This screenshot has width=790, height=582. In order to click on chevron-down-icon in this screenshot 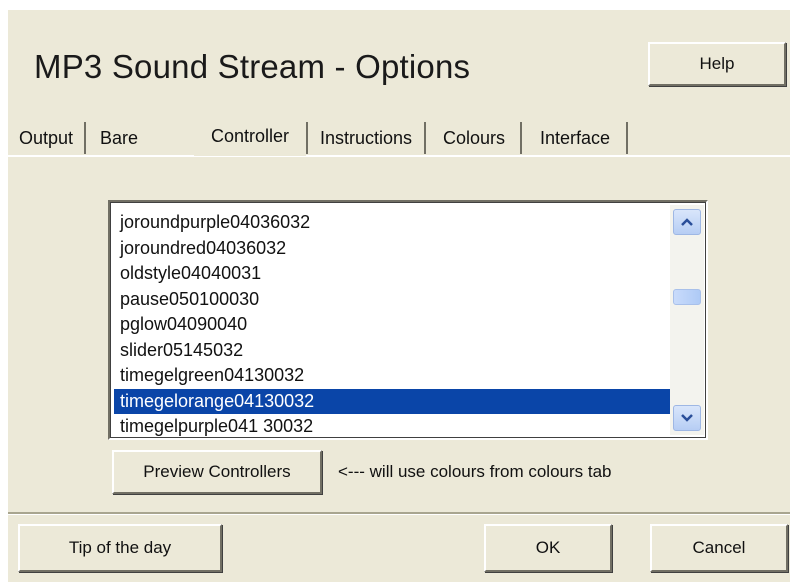, I will do `click(687, 418)`.